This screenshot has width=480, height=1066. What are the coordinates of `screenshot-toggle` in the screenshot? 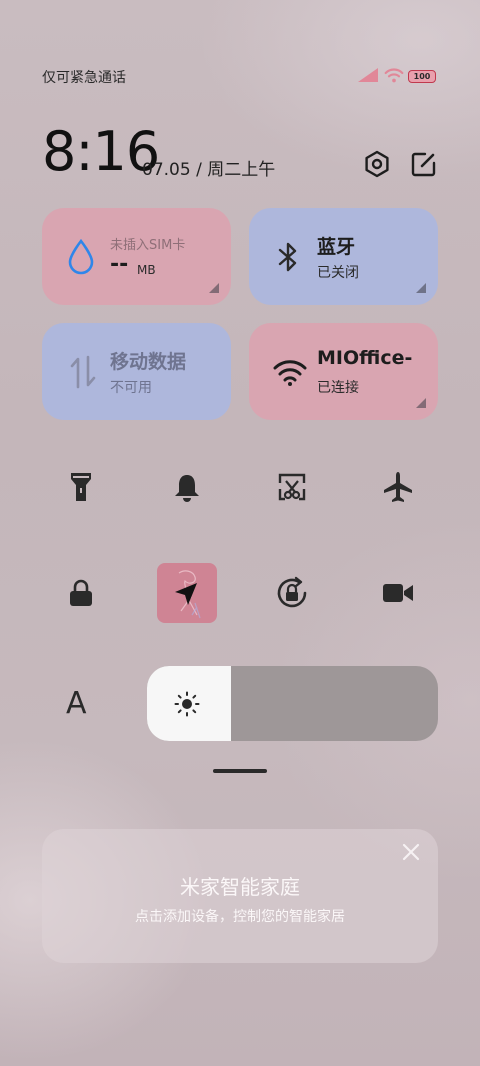 It's located at (292, 487).